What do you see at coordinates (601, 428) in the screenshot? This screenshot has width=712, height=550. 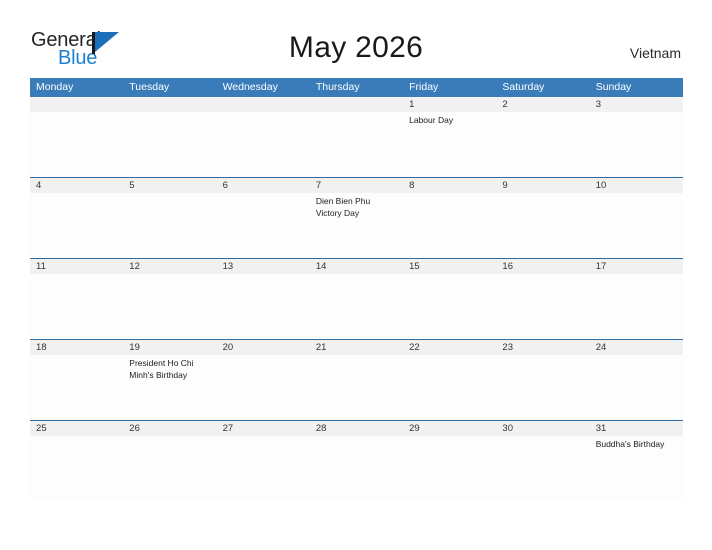 I see `day-number: 31` at bounding box center [601, 428].